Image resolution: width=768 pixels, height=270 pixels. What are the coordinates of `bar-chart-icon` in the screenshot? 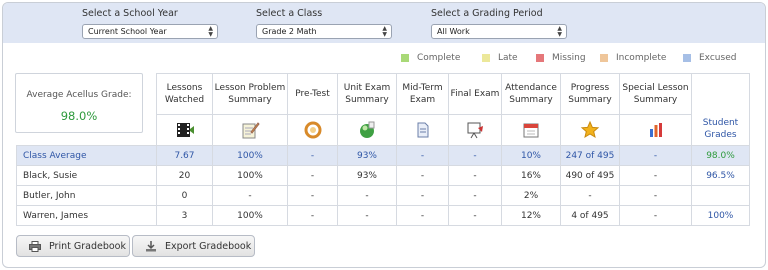 It's located at (655, 130).